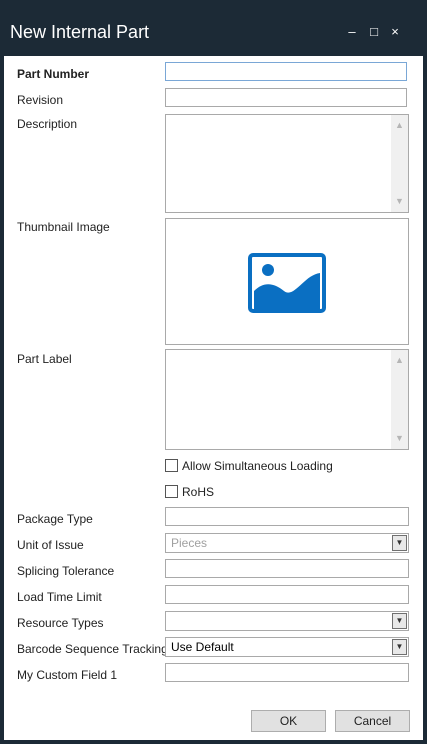 The height and width of the screenshot is (744, 427). What do you see at coordinates (399, 399) in the screenshot?
I see `part-label-scrollbar: ▲ ▼` at bounding box center [399, 399].